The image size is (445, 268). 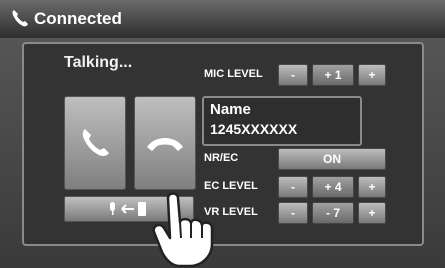 I want to click on contact-name: Name, so click(x=230, y=109).